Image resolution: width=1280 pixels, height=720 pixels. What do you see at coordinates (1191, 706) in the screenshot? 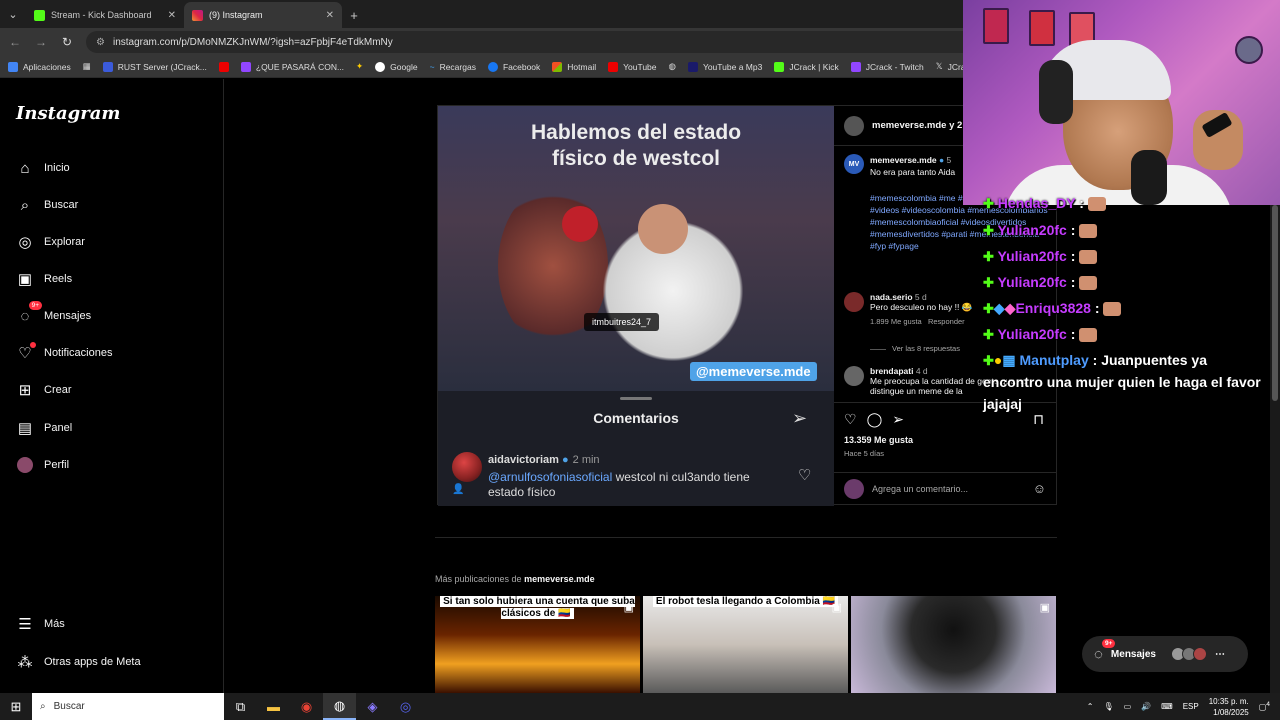
I see `language-indicator: ESP` at bounding box center [1191, 706].